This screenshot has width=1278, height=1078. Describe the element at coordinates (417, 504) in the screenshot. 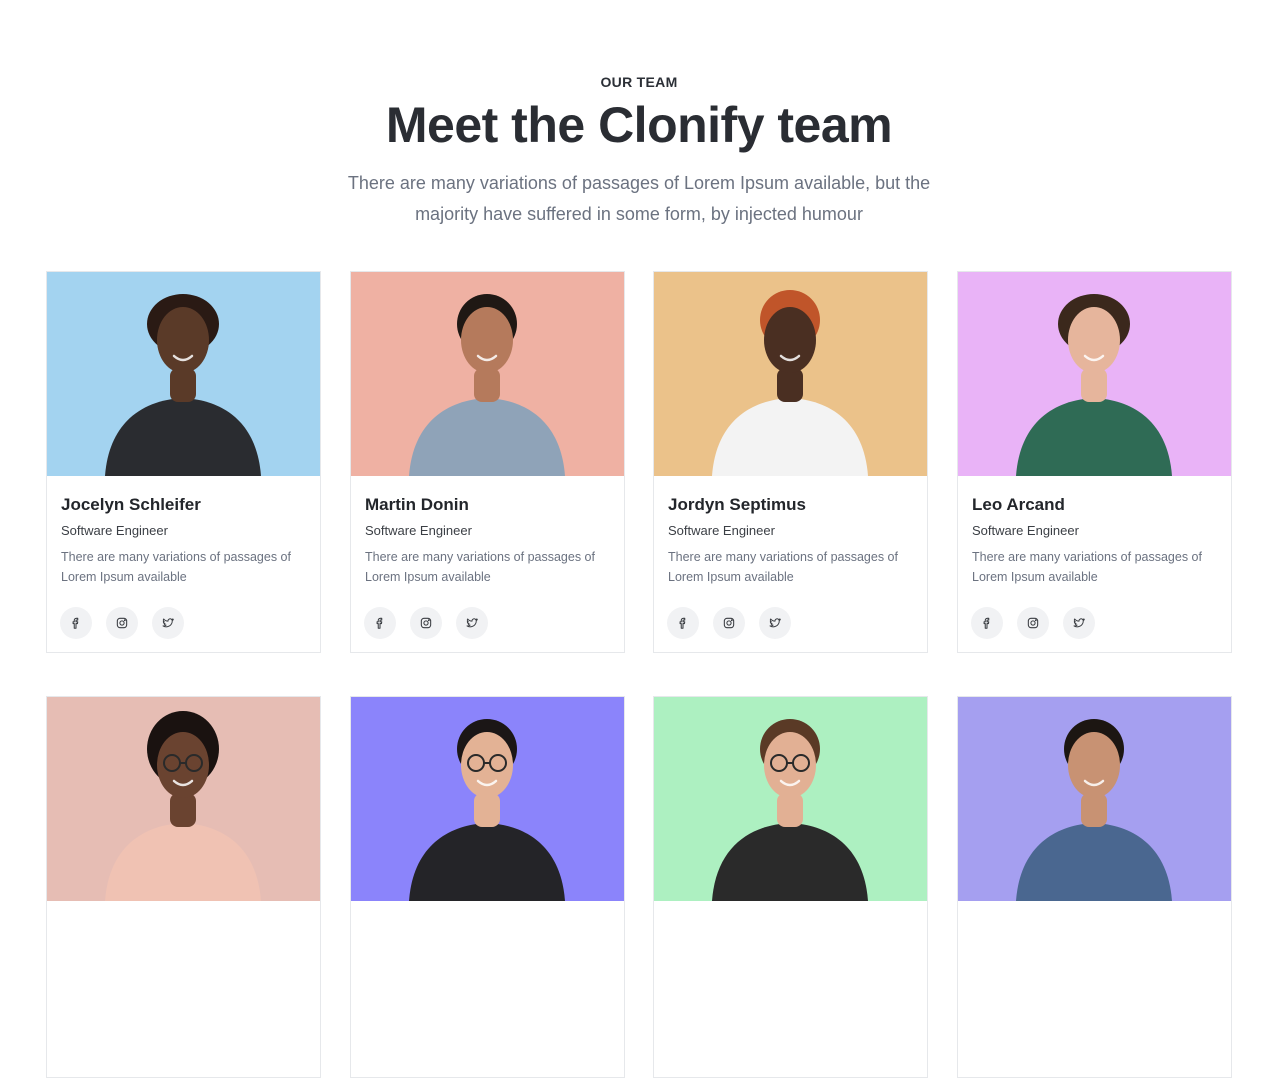

I see `member-name: Martin Donin` at that location.